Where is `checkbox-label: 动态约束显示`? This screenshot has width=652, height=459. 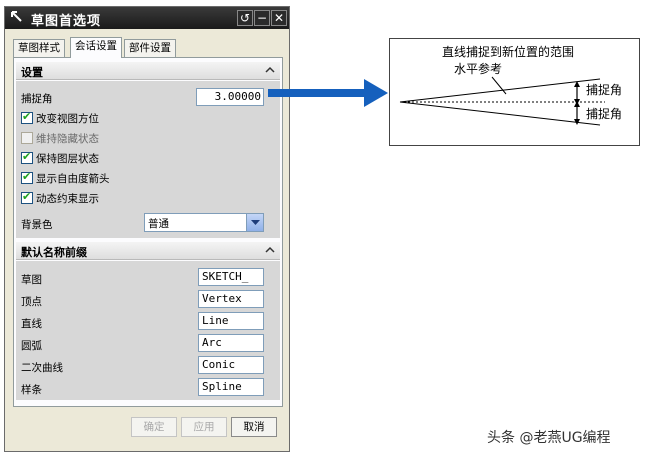 checkbox-label: 动态约束显示 is located at coordinates (67, 199).